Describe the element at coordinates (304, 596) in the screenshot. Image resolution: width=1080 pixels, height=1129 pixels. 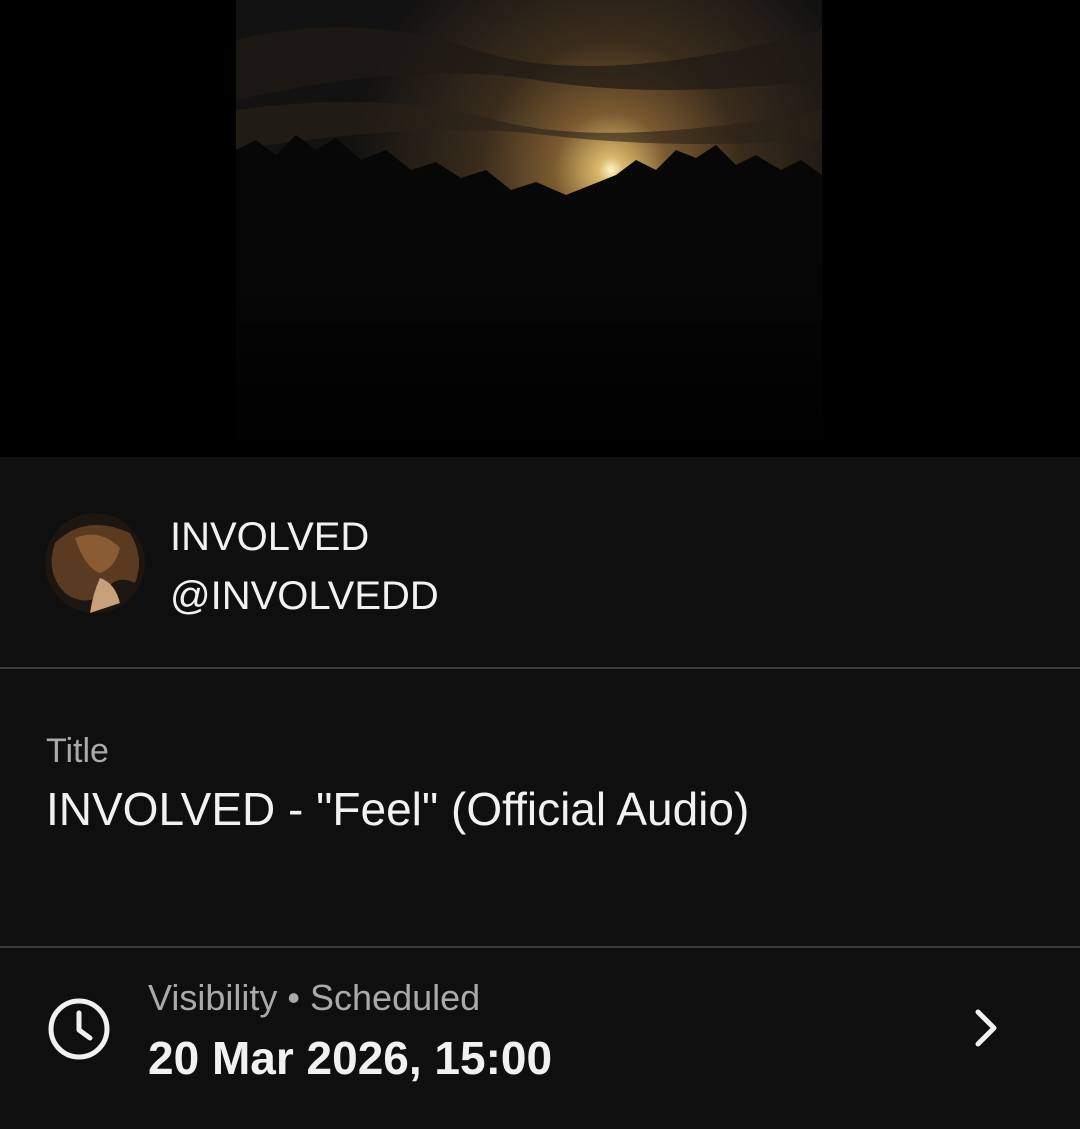
I see `channel-handle: @INVOLVEDD` at that location.